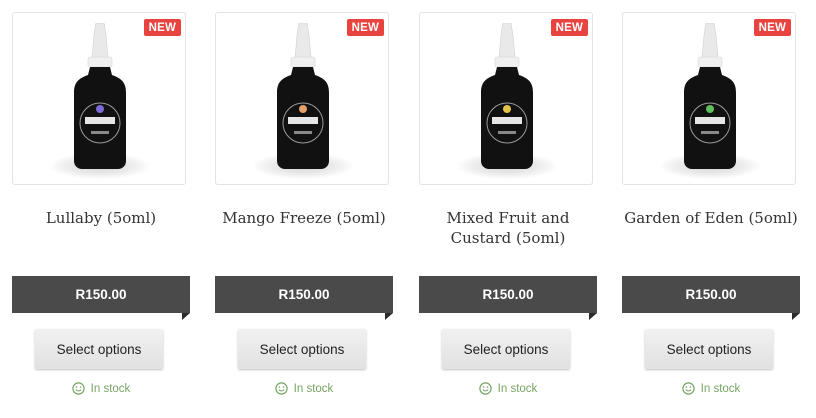  Describe the element at coordinates (508, 228) in the screenshot. I see `product-title: Mixed Fruit and Custard (5oml)` at that location.